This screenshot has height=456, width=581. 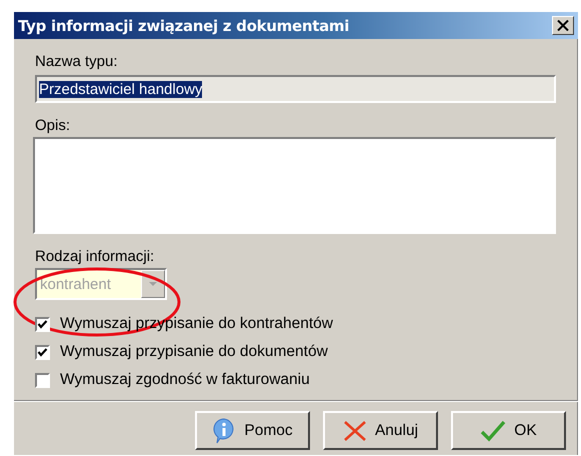 What do you see at coordinates (252, 430) in the screenshot?
I see `help-button: Pomoc` at bounding box center [252, 430].